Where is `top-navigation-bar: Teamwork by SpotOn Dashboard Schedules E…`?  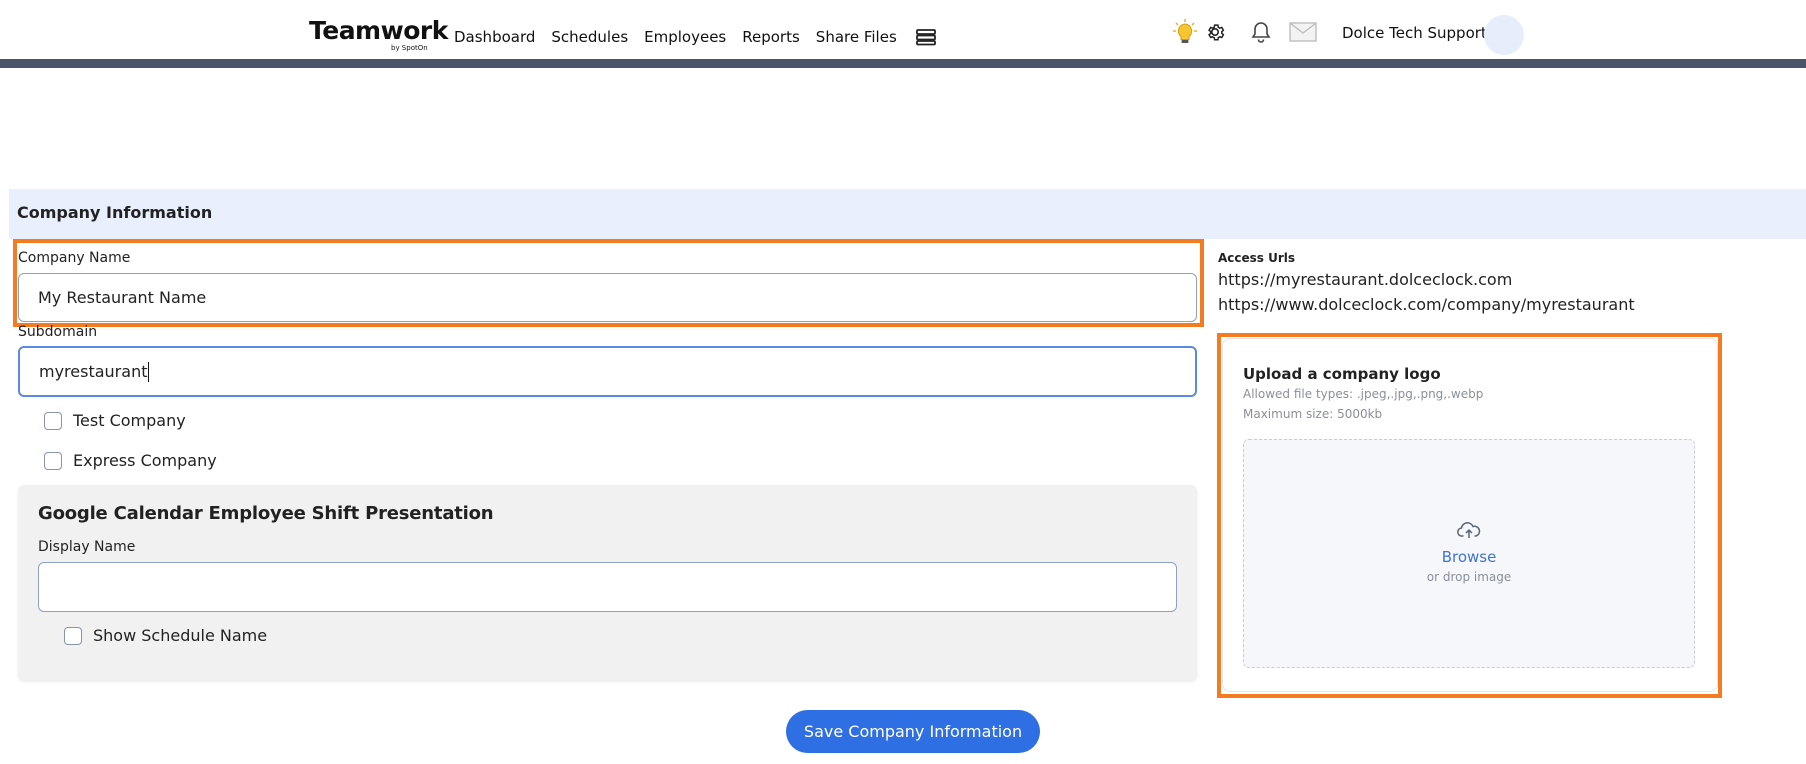 top-navigation-bar: Teamwork by SpotOn Dashboard Schedules E… is located at coordinates (903, 34).